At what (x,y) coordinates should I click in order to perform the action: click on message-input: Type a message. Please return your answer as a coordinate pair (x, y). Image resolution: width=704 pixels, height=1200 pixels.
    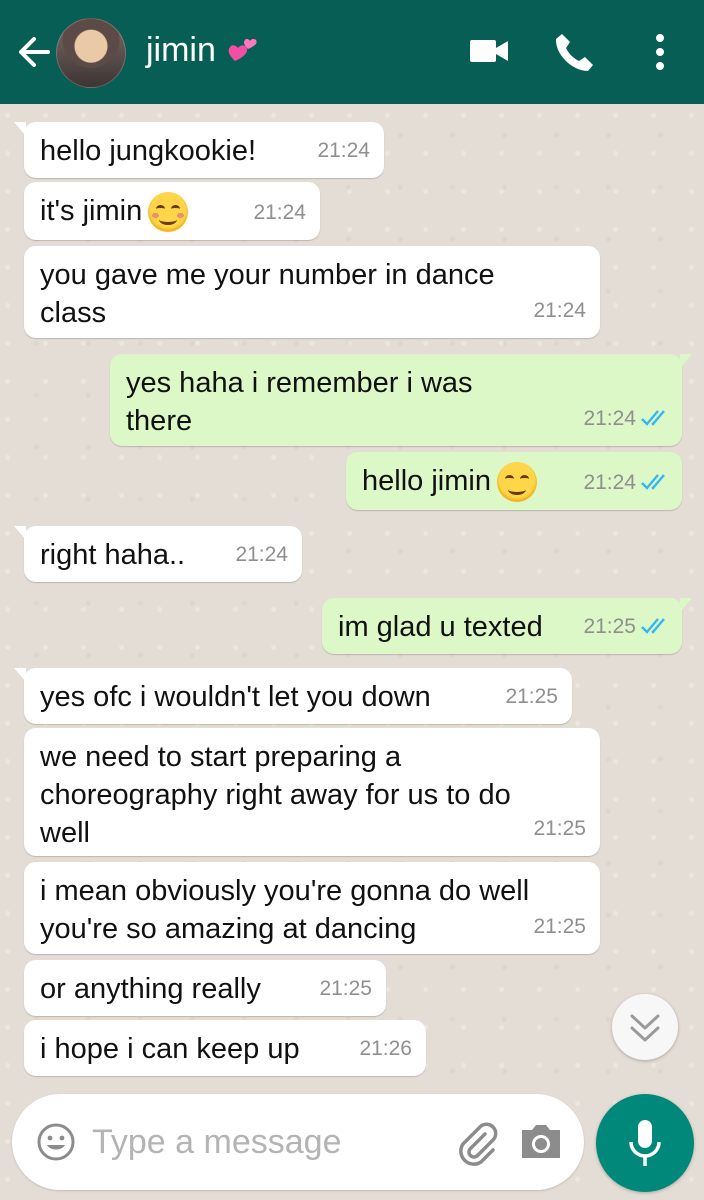
    Looking at the image, I should click on (216, 1142).